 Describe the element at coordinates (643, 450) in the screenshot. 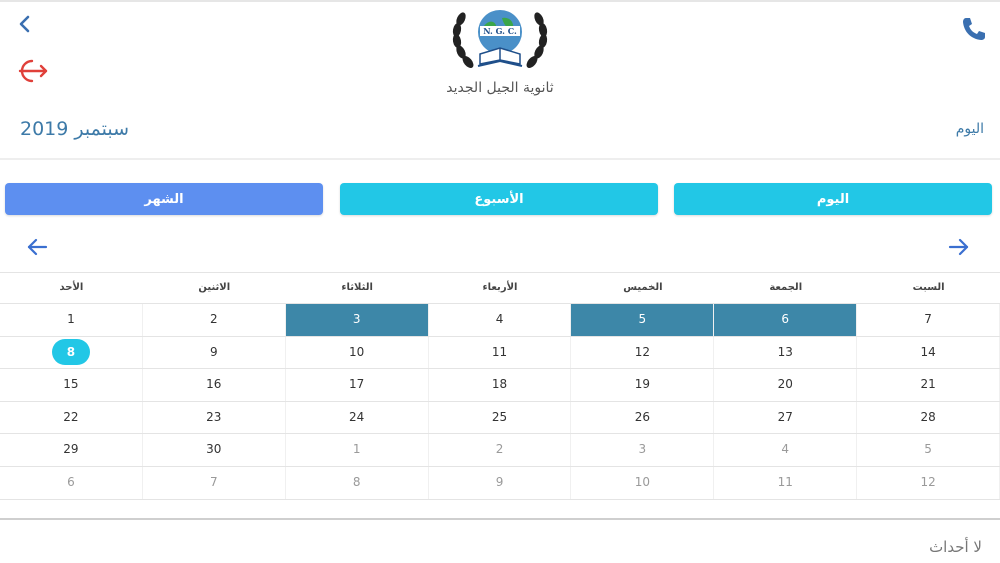

I see `day-cell-next-month: 3` at that location.